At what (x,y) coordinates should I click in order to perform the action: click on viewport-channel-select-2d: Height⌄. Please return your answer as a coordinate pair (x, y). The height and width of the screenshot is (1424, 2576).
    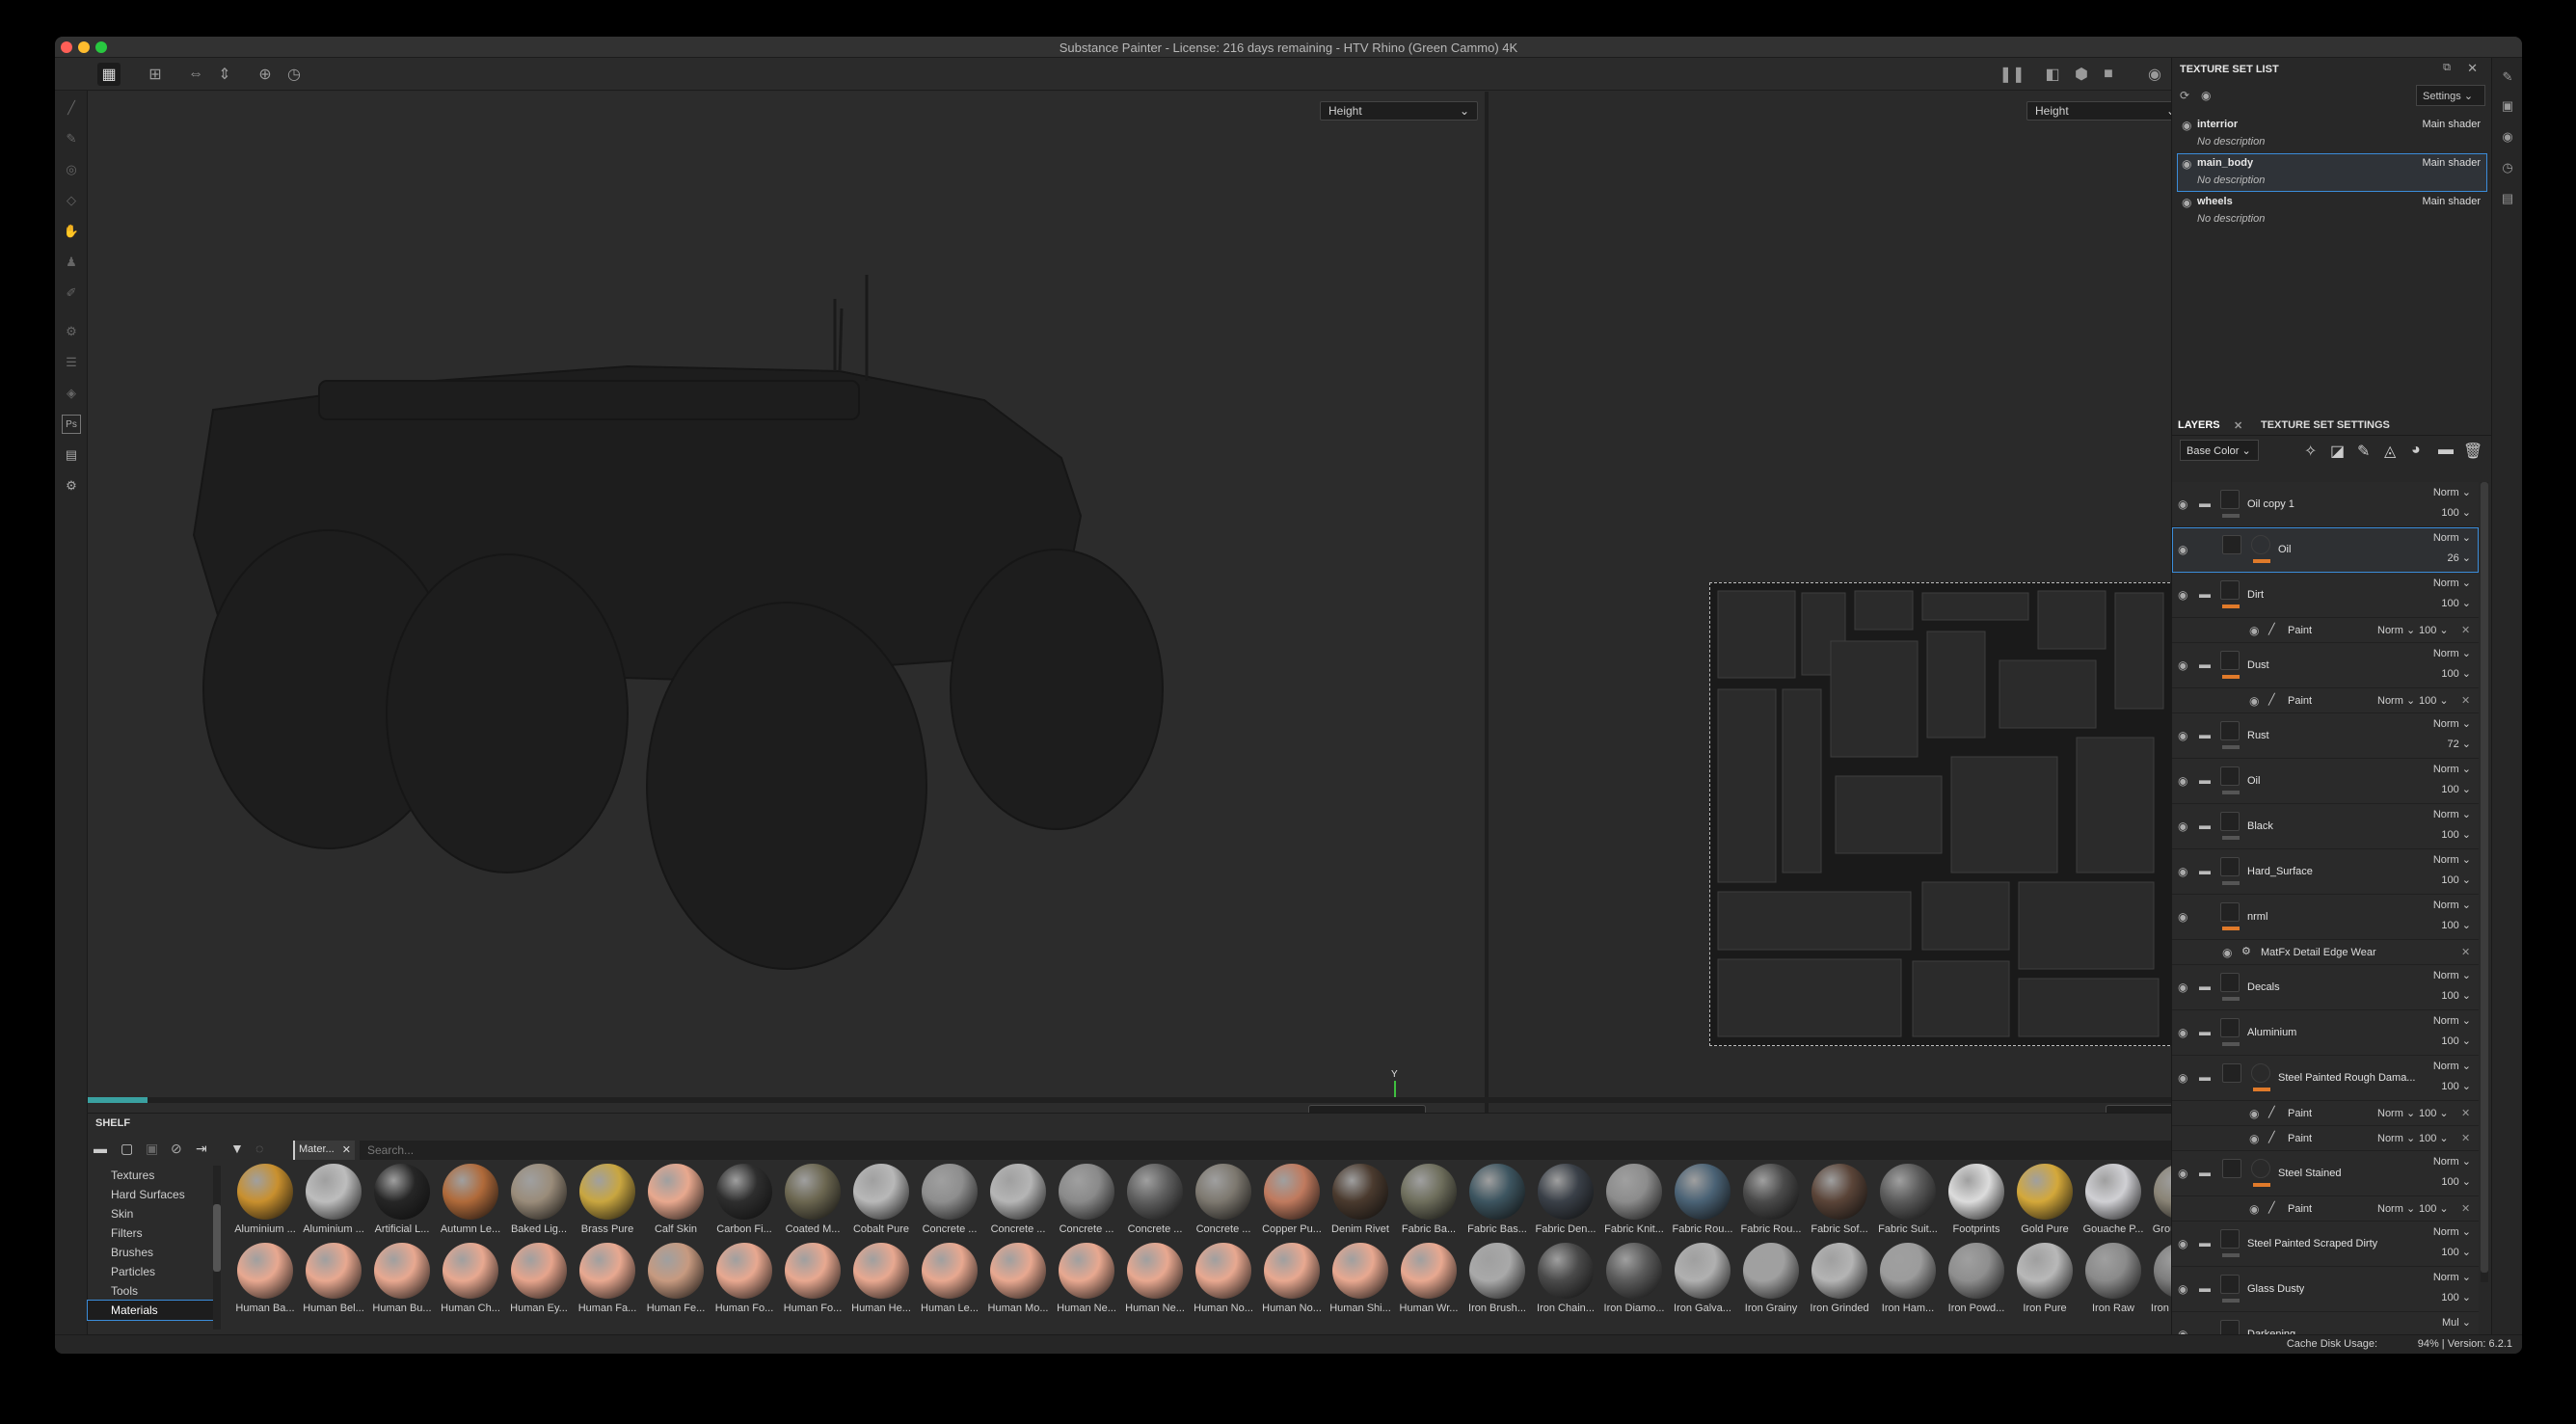
    Looking at the image, I should click on (2106, 111).